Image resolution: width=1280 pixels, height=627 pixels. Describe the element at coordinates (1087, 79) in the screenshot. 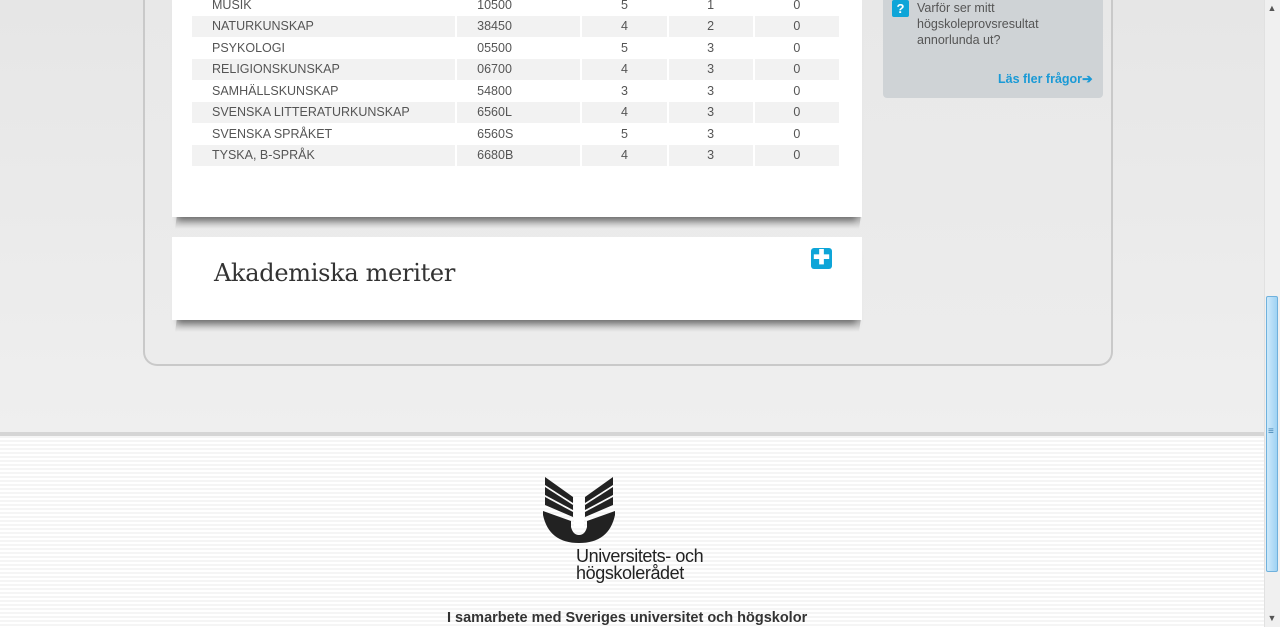

I see `arrow-right-icon: ➔` at that location.